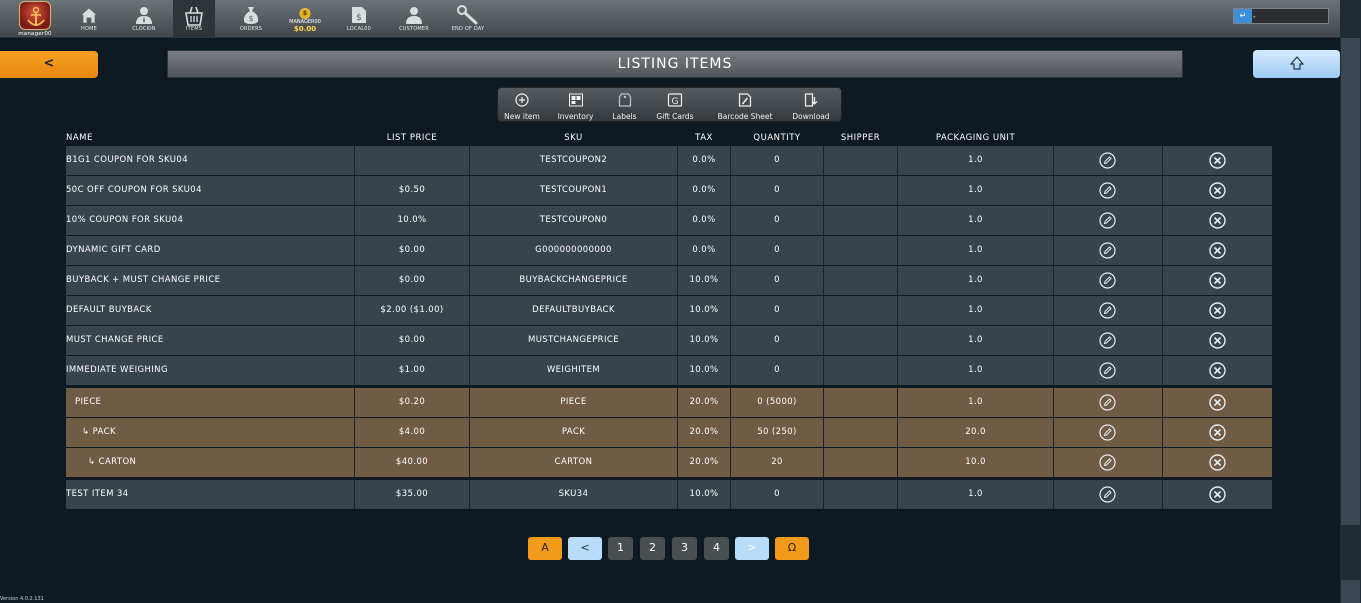 The image size is (1361, 603). What do you see at coordinates (412, 432) in the screenshot?
I see `cell-price: $4.00` at bounding box center [412, 432].